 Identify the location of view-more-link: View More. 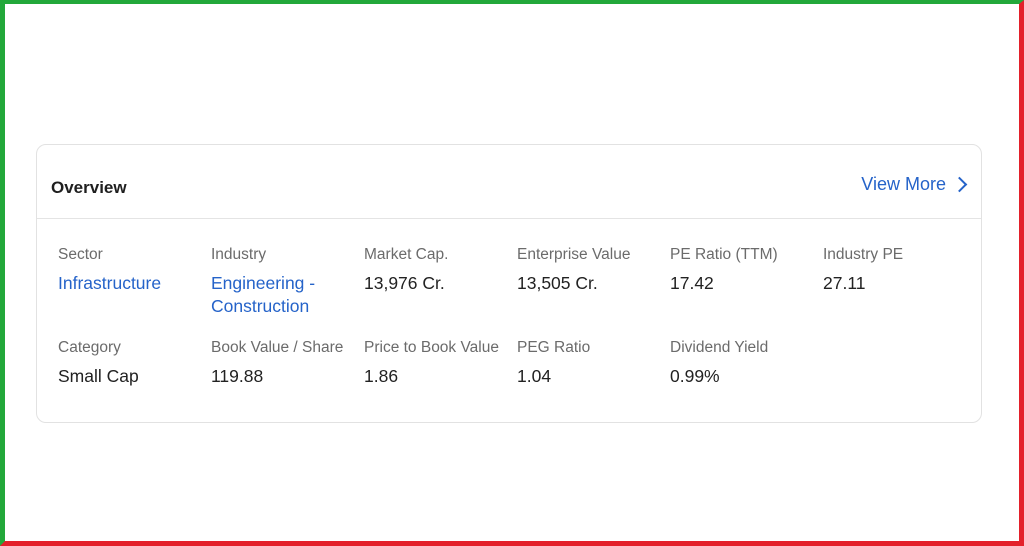
(914, 184).